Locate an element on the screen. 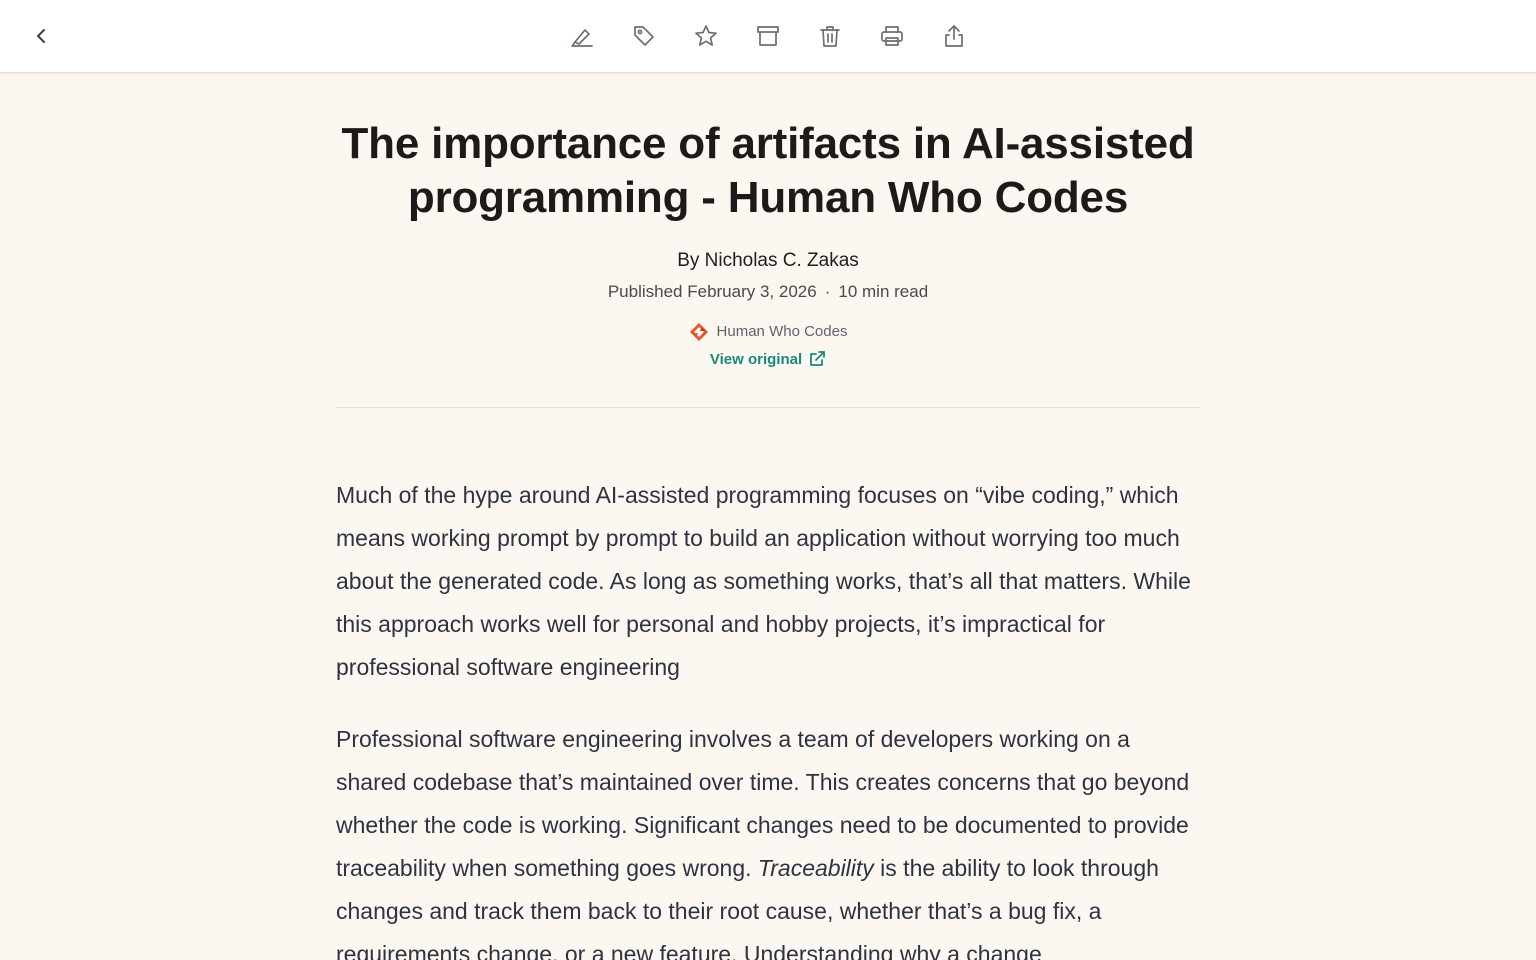 Image resolution: width=1536 pixels, height=960 pixels. trash-icon is located at coordinates (830, 36).